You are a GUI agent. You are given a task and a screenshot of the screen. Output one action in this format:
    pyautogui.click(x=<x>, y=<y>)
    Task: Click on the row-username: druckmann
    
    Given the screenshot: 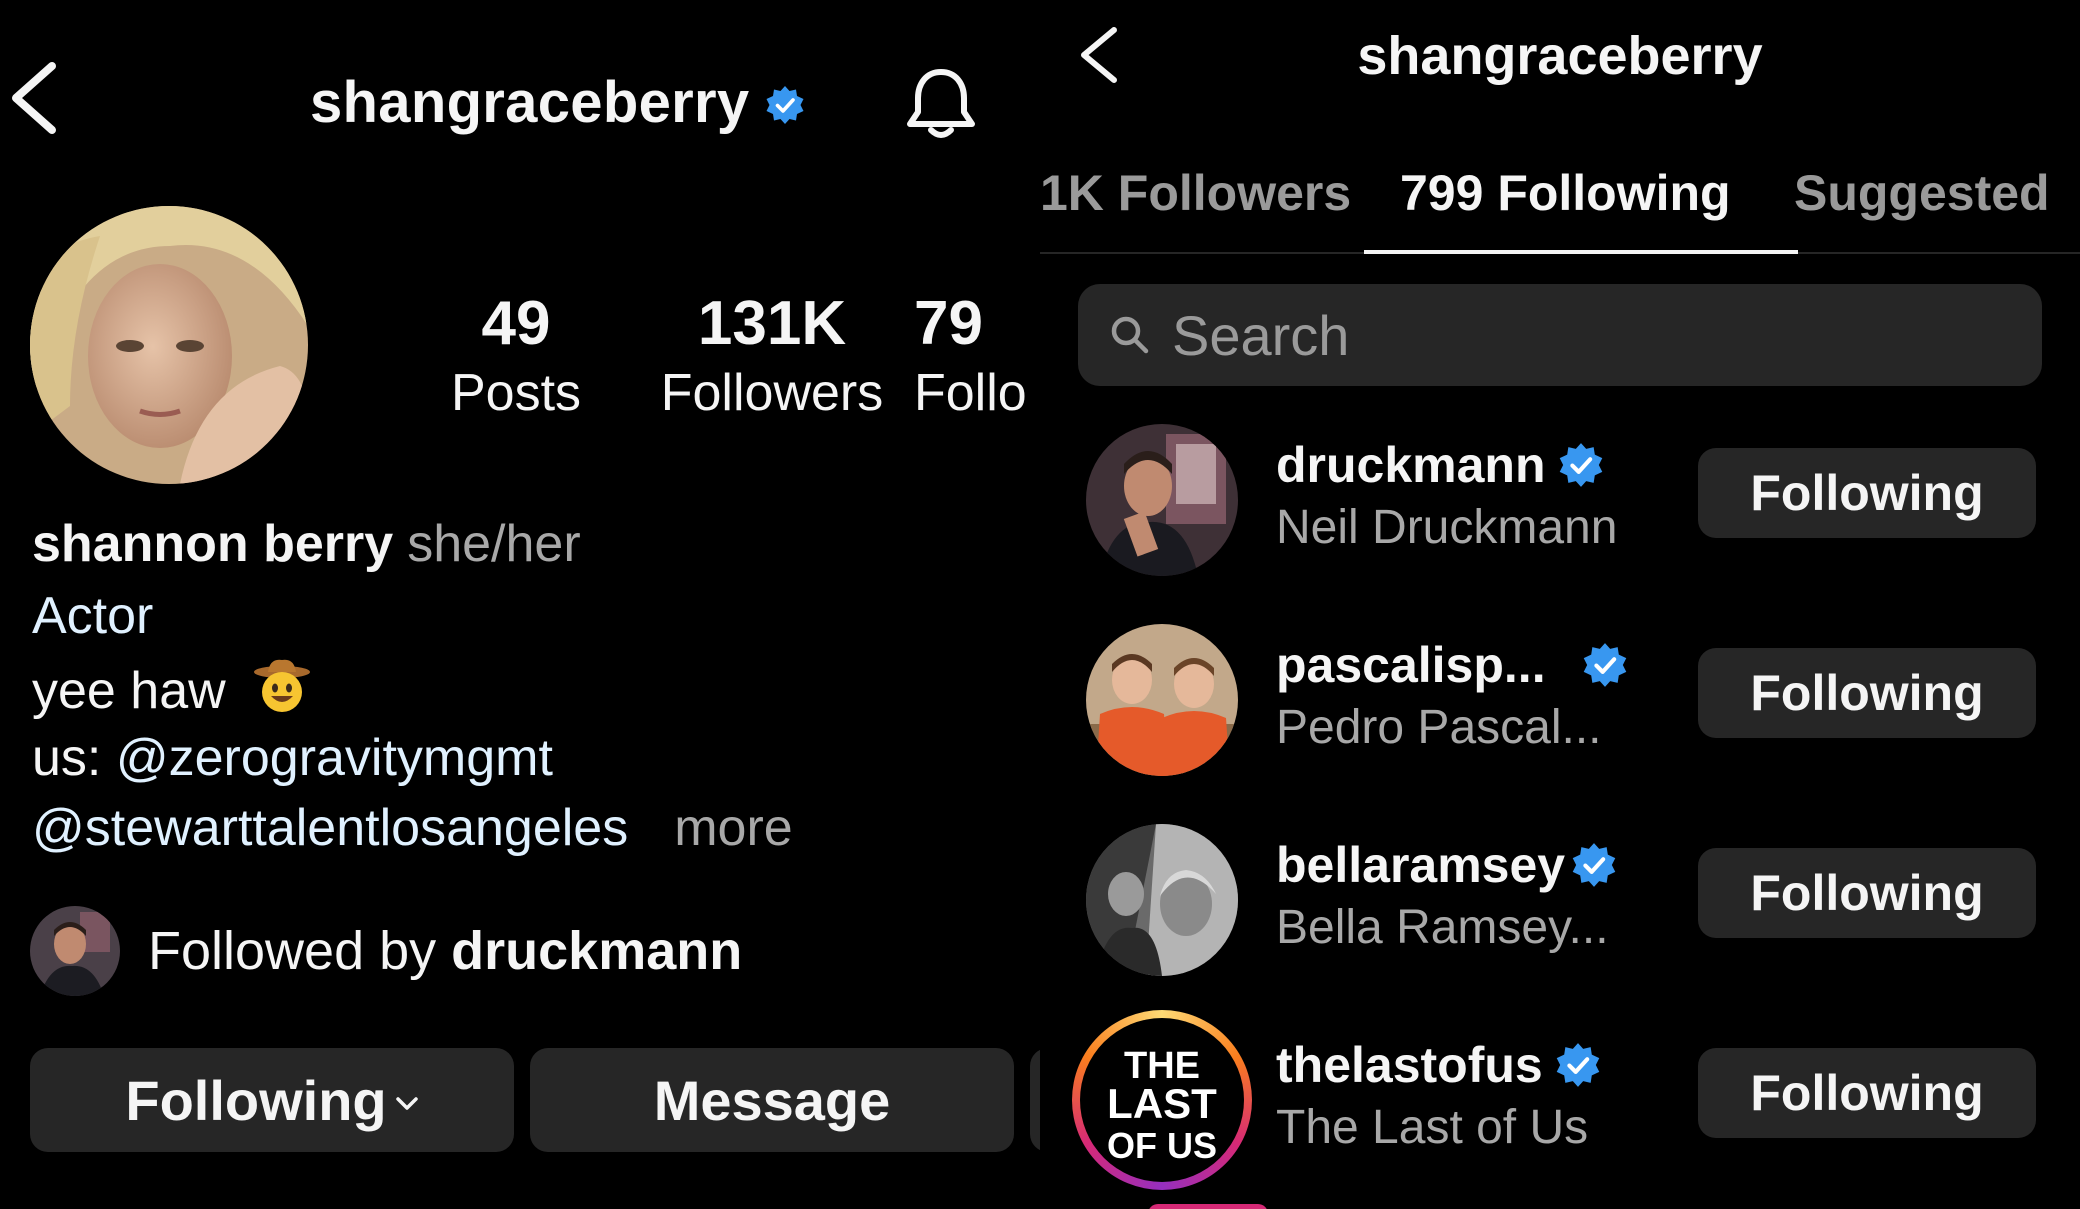 What is the action you would take?
    pyautogui.click(x=1411, y=465)
    